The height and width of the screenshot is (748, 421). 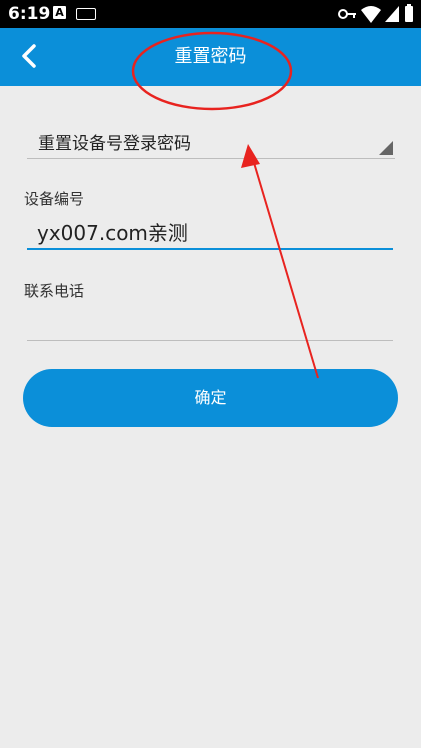 I want to click on keyboard-icon, so click(x=86, y=14).